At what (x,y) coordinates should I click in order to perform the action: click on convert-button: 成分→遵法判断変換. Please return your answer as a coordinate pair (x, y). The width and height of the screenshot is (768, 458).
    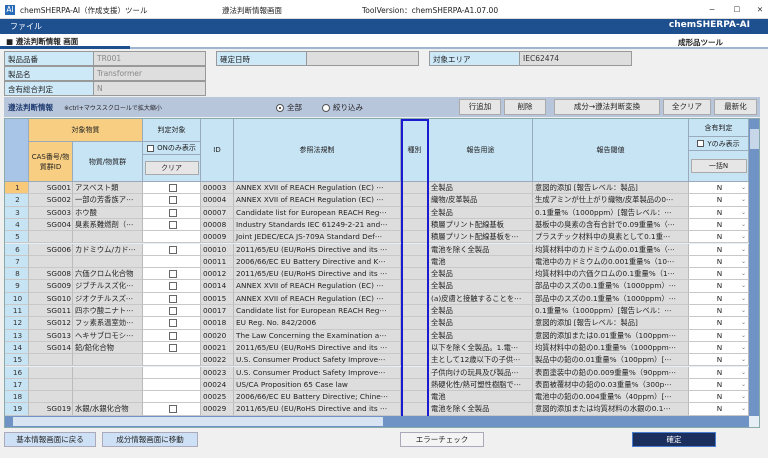
    Looking at the image, I should click on (607, 107).